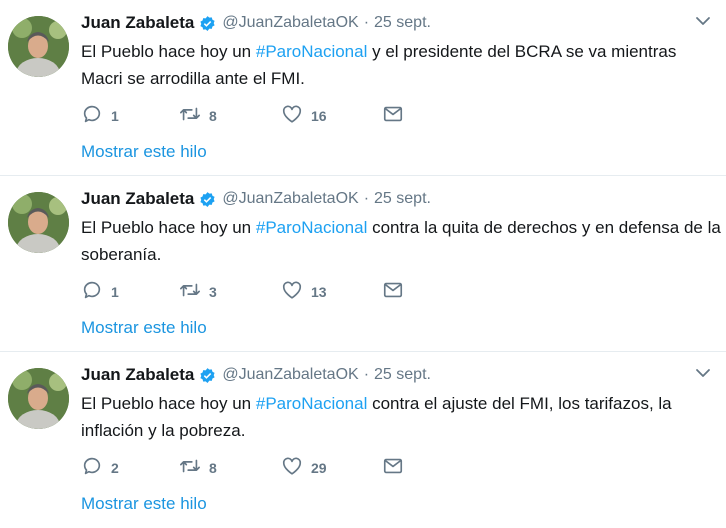 Image resolution: width=726 pixels, height=528 pixels. Describe the element at coordinates (319, 292) in the screenshot. I see `like-count: 13` at that location.